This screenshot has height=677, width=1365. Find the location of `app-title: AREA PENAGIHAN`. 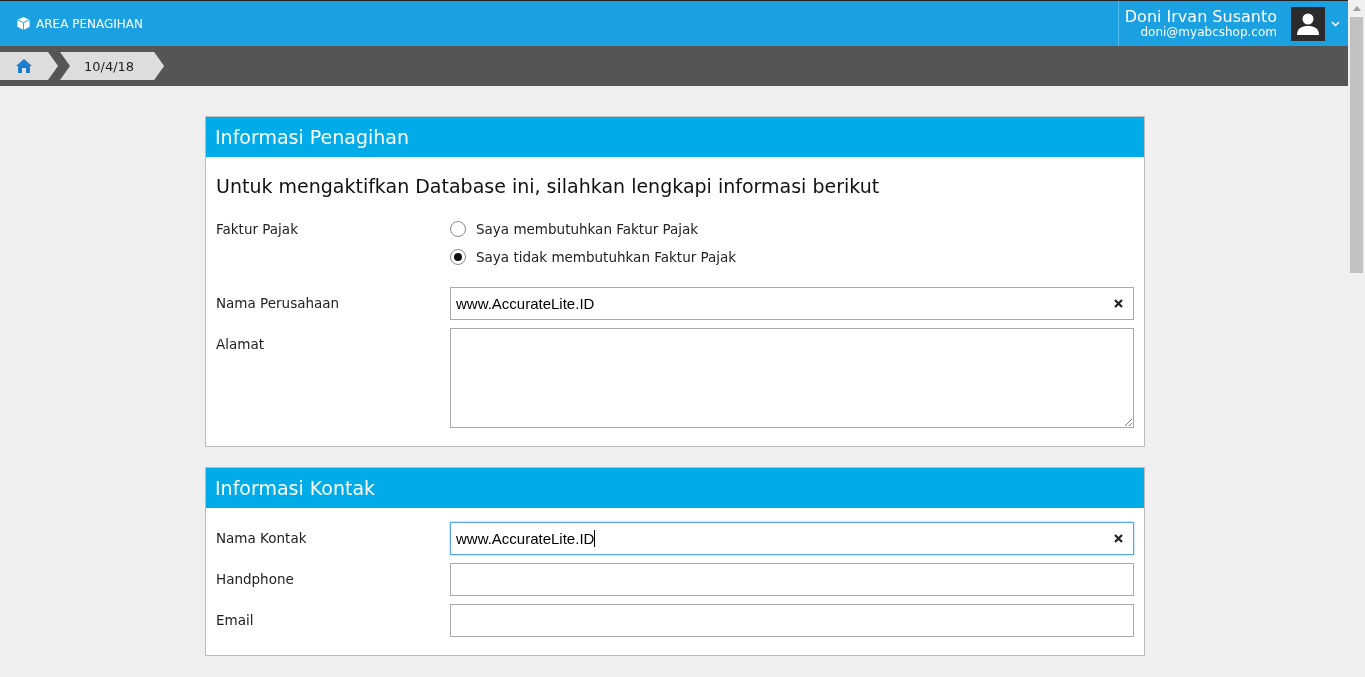

app-title: AREA PENAGIHAN is located at coordinates (89, 23).